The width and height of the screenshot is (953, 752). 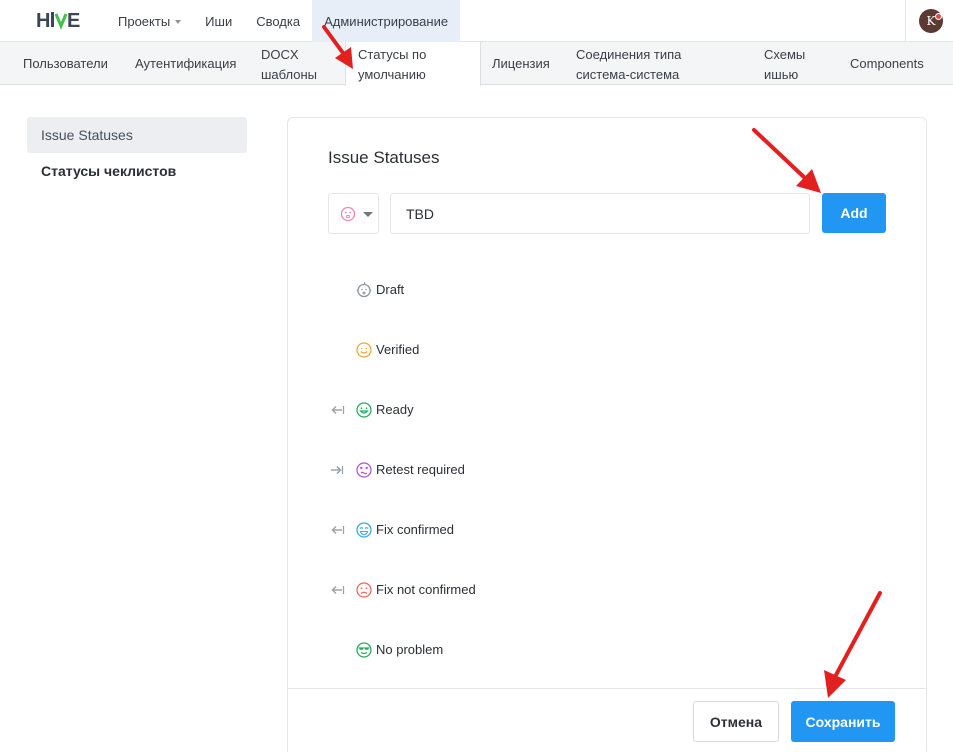 I want to click on status-label: Retest required, so click(x=420, y=469).